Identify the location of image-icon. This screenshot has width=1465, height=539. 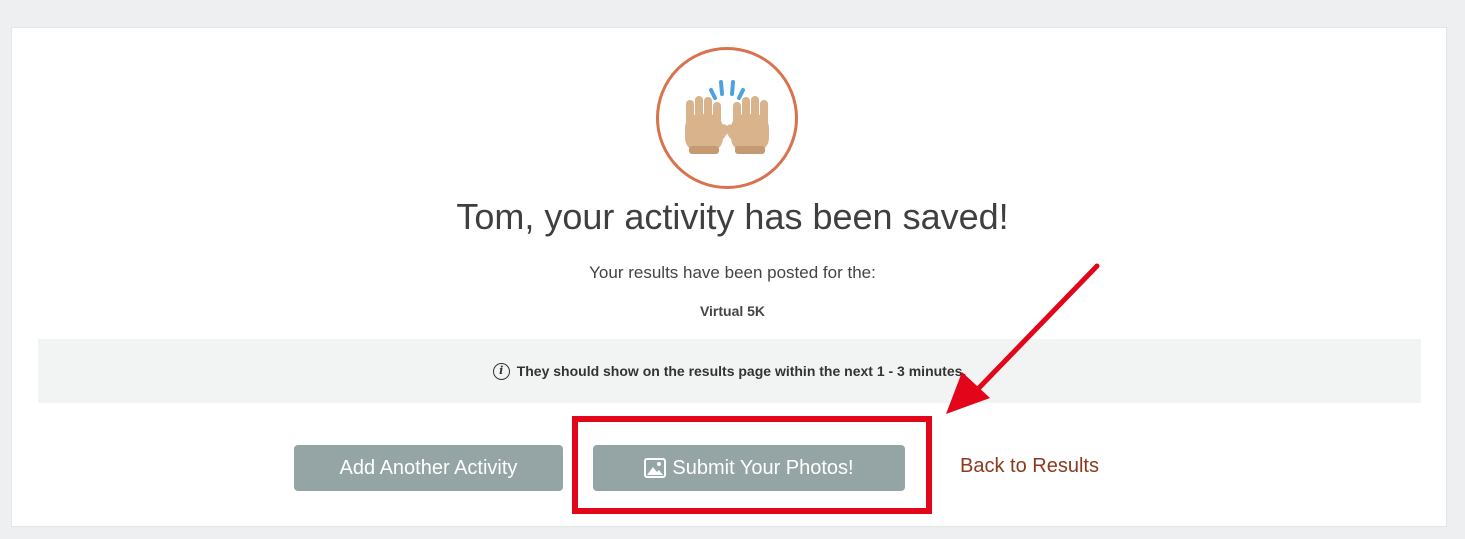
(655, 468).